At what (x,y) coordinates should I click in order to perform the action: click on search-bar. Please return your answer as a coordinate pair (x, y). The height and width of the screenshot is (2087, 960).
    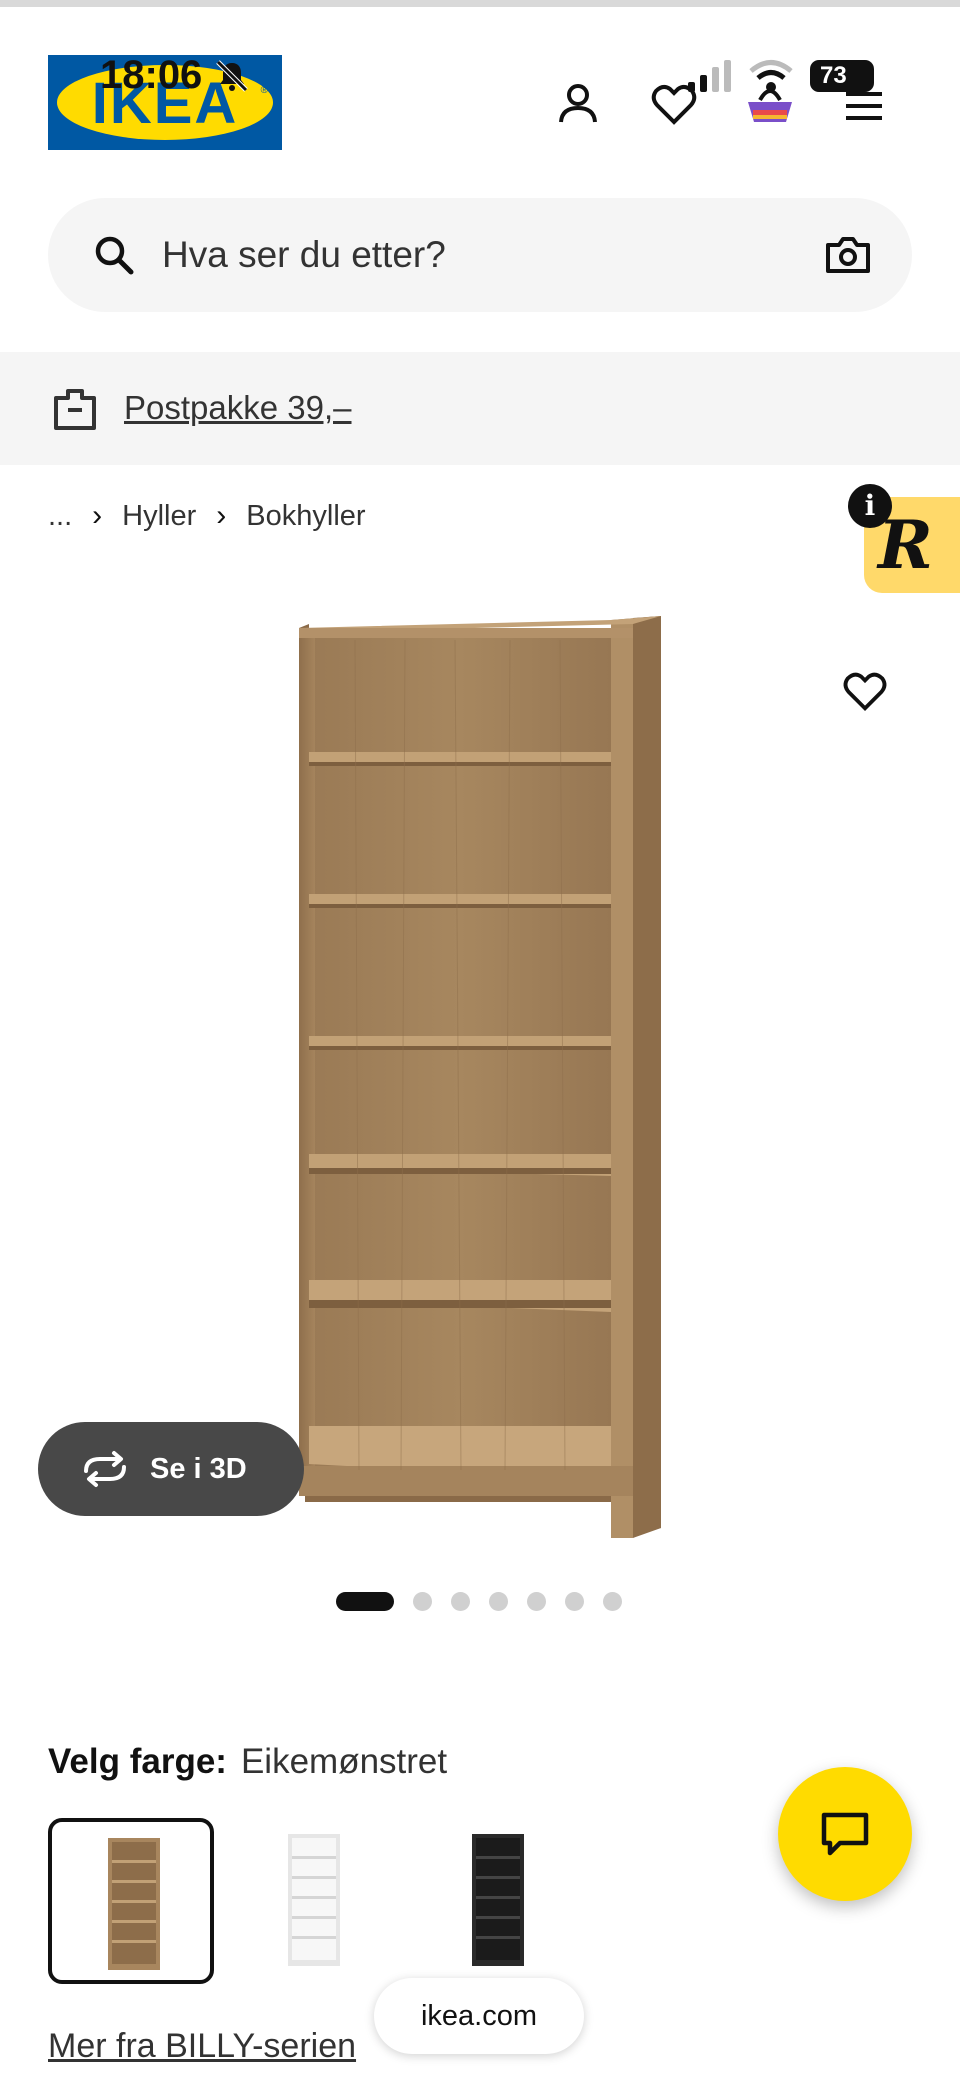
    Looking at the image, I should click on (480, 255).